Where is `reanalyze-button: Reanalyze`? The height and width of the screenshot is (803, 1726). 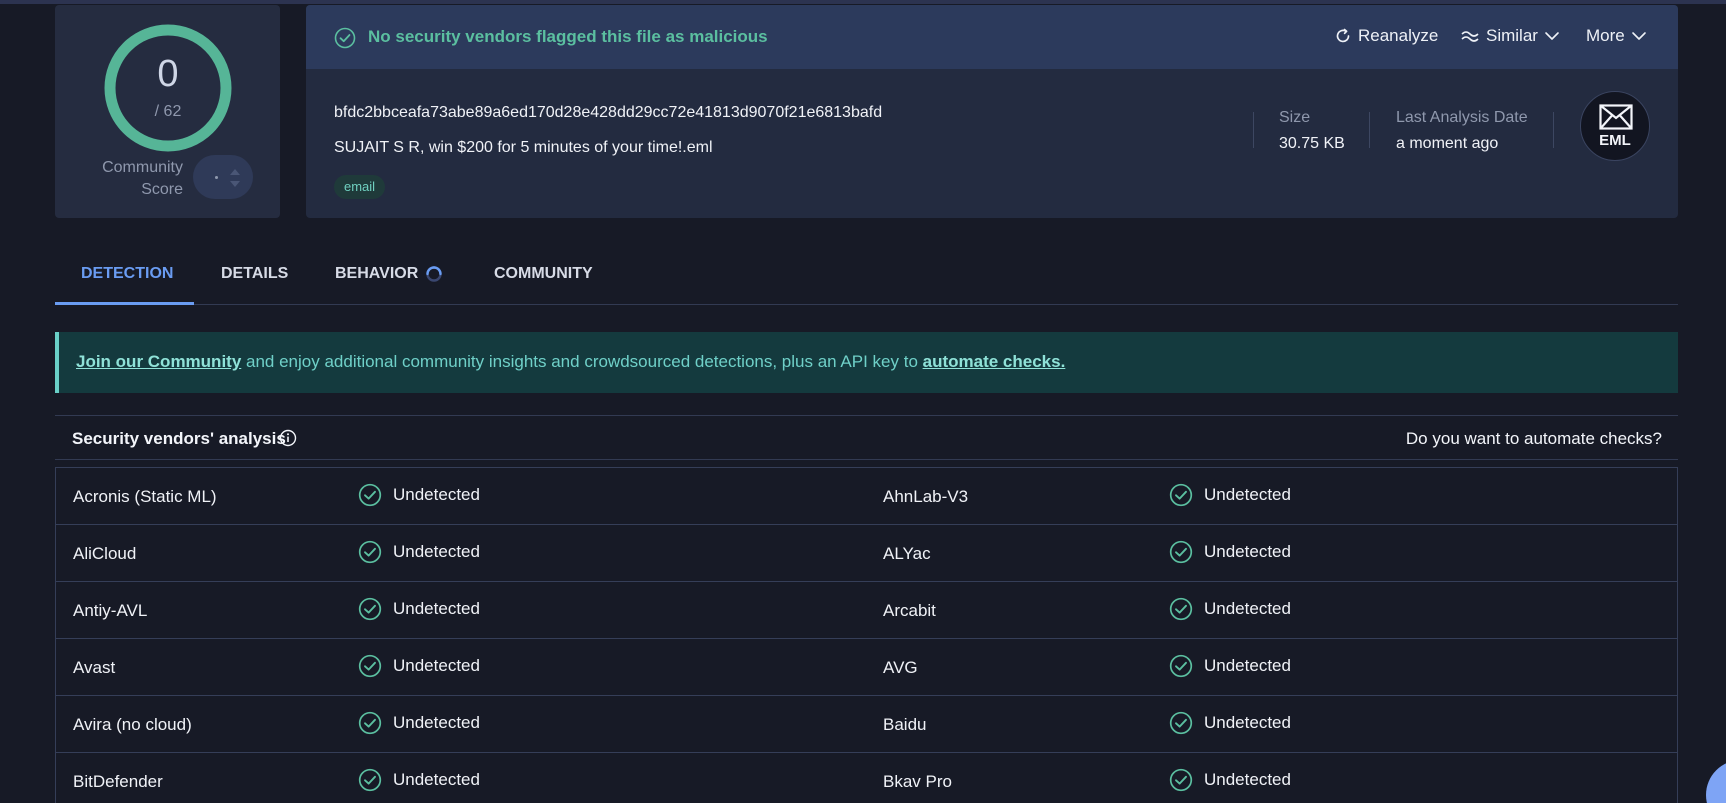
reanalyze-button: Reanalyze is located at coordinates (1386, 36).